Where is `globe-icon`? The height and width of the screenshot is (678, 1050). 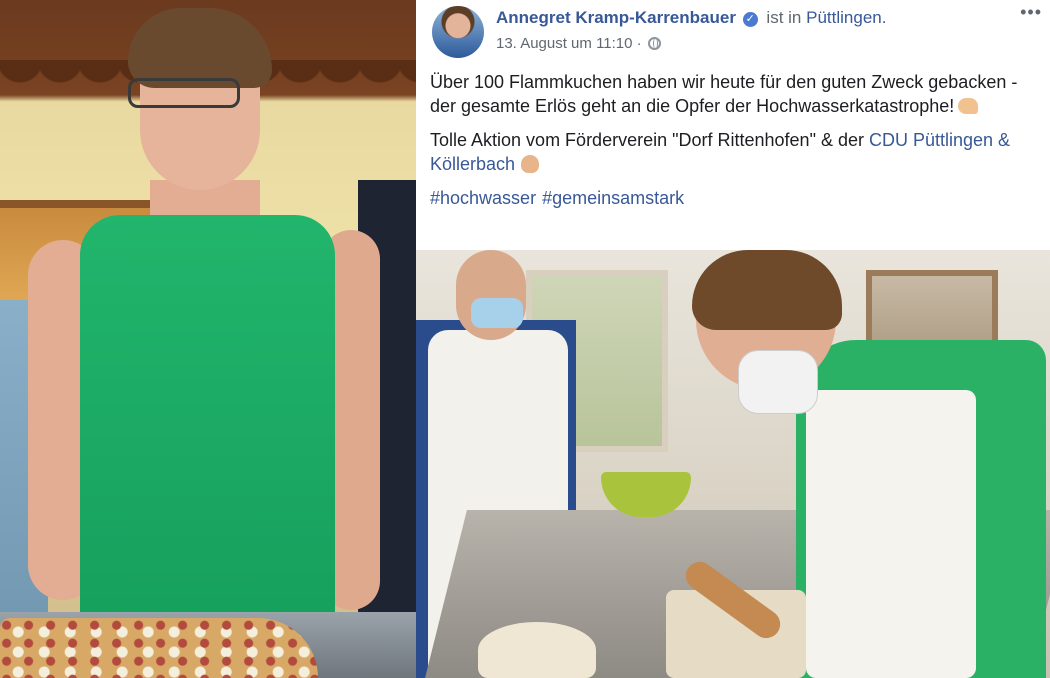
globe-icon is located at coordinates (654, 43).